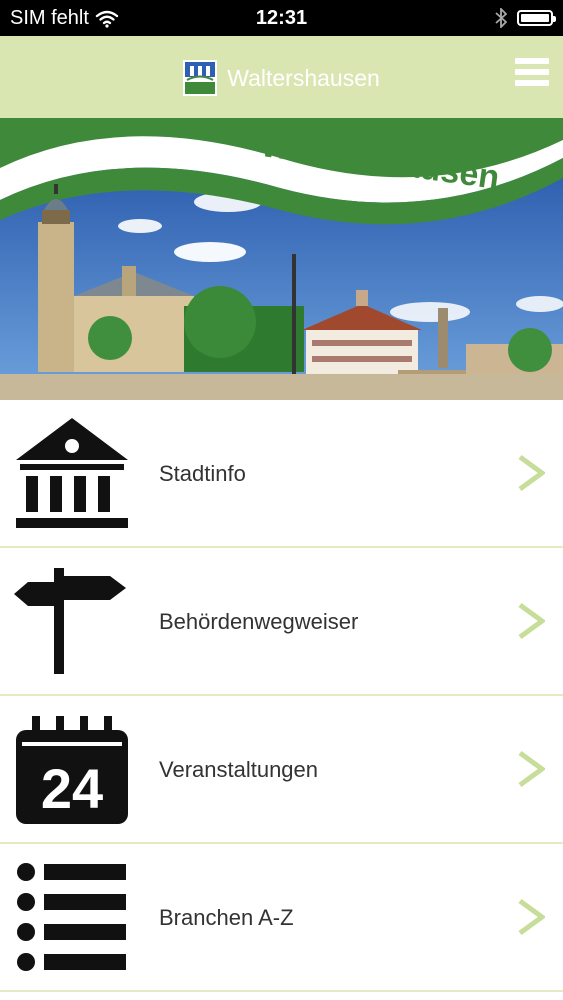 The height and width of the screenshot is (1000, 563). I want to click on bluetooth-icon, so click(501, 18).